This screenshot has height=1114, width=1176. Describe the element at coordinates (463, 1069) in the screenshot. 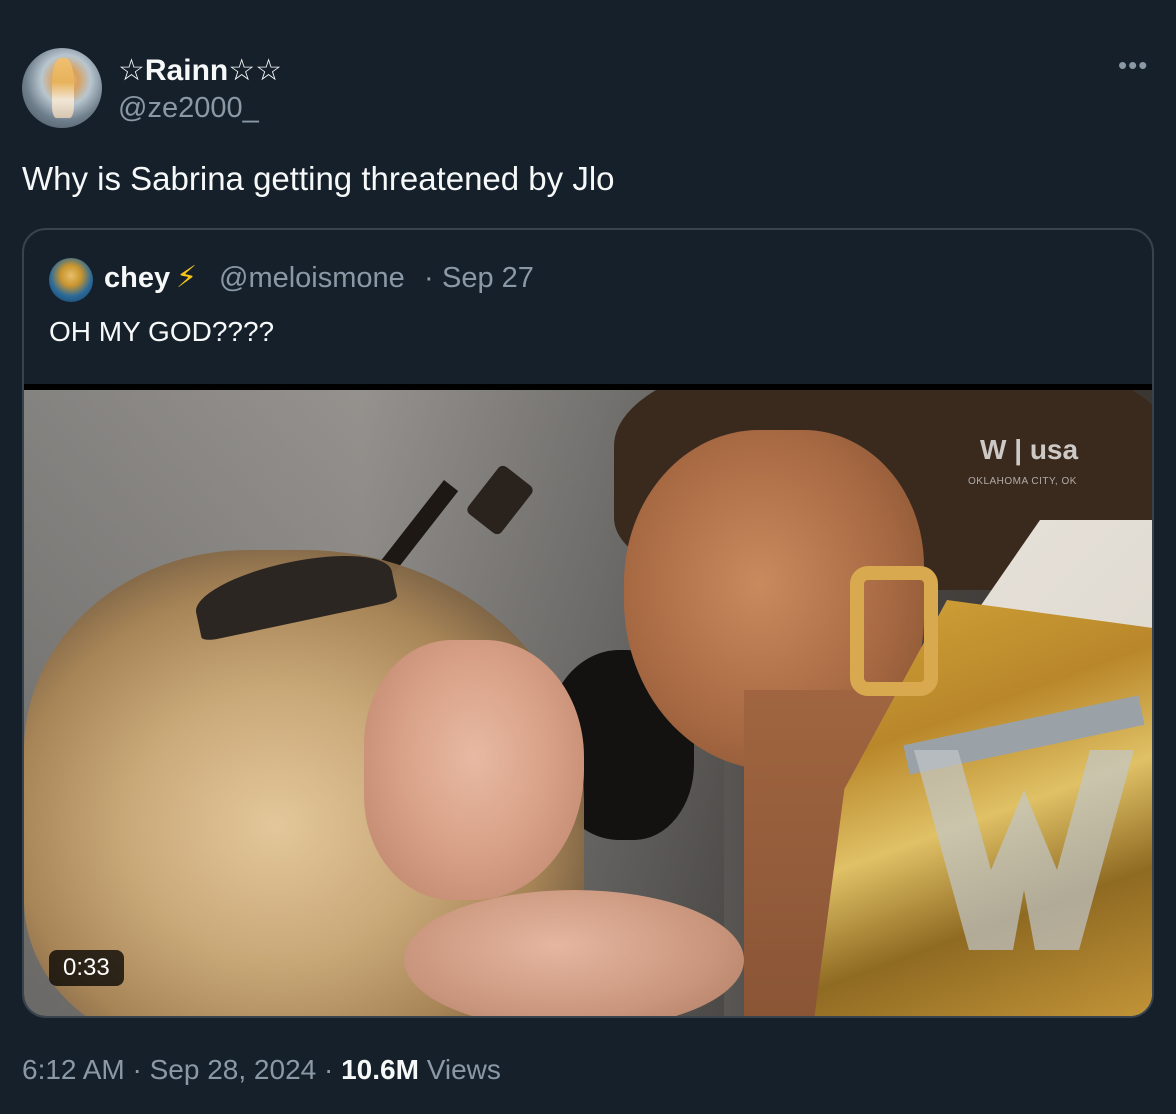

I see `views-label: Views` at that location.